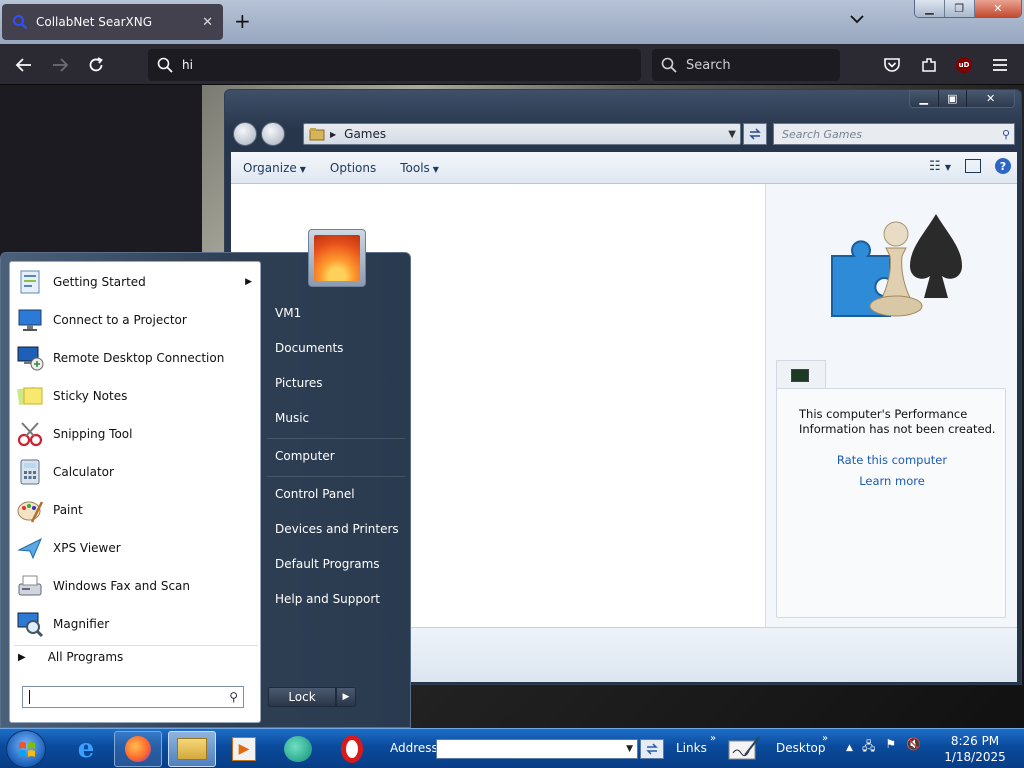  What do you see at coordinates (24, 65) in the screenshot?
I see `back-button` at bounding box center [24, 65].